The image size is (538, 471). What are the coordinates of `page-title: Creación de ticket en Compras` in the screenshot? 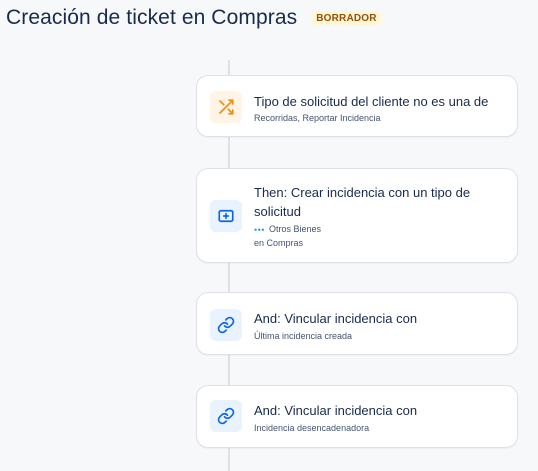 It's located at (152, 17).